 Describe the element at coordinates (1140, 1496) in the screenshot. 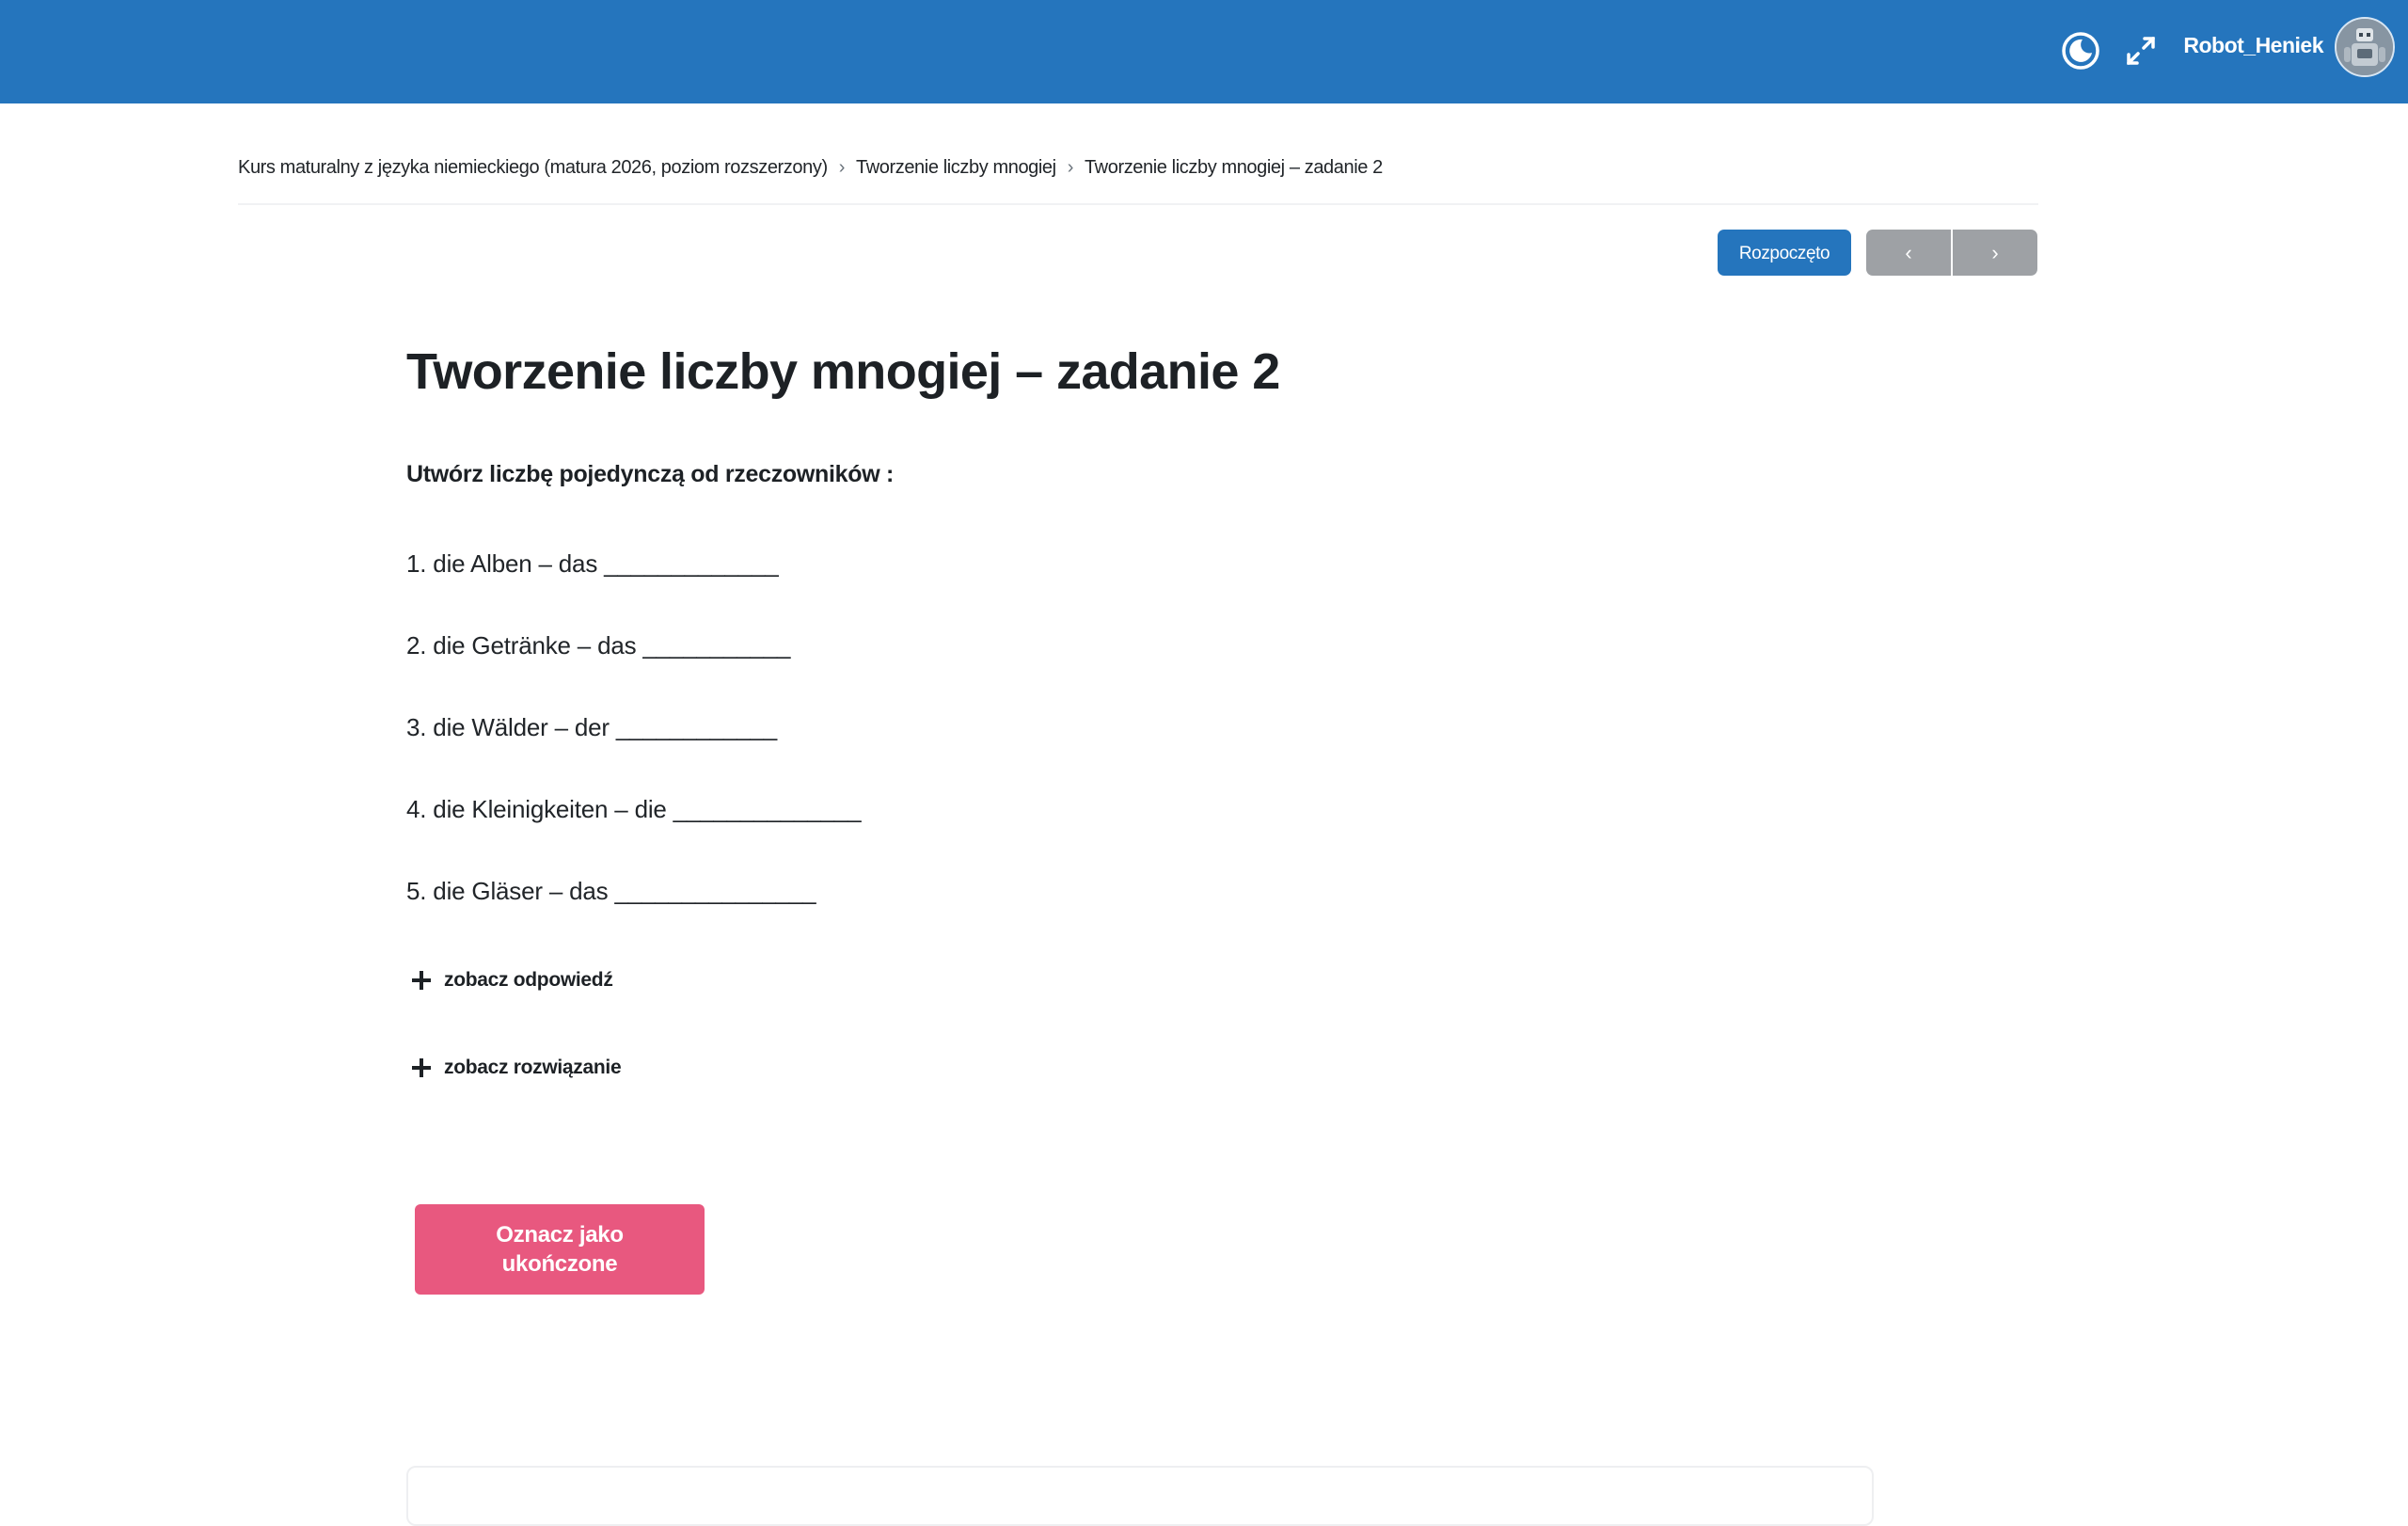

I see `bottom-card` at that location.